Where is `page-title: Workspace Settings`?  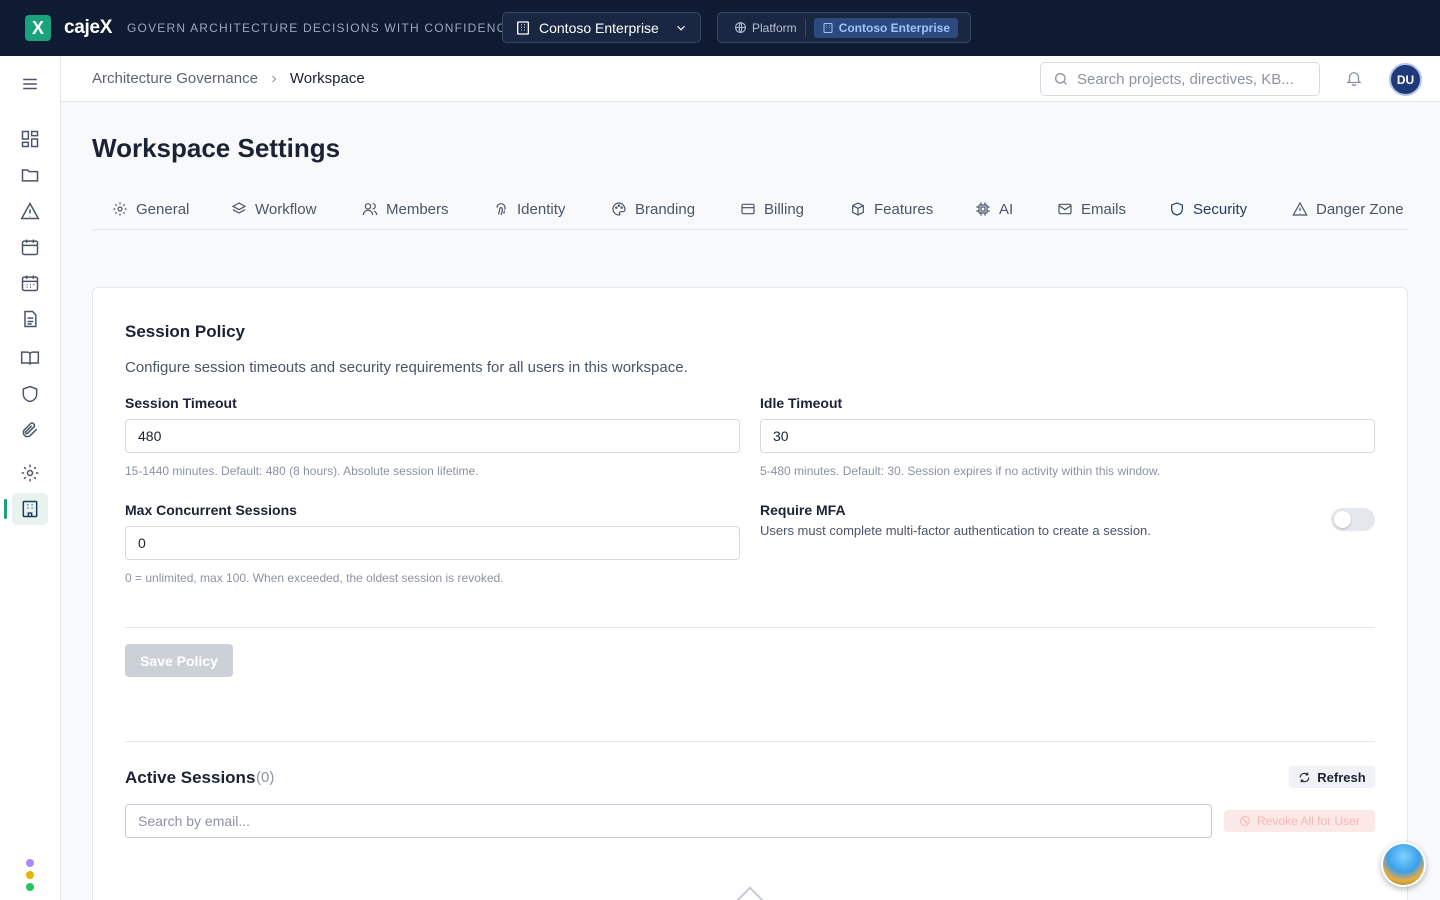 page-title: Workspace Settings is located at coordinates (216, 148).